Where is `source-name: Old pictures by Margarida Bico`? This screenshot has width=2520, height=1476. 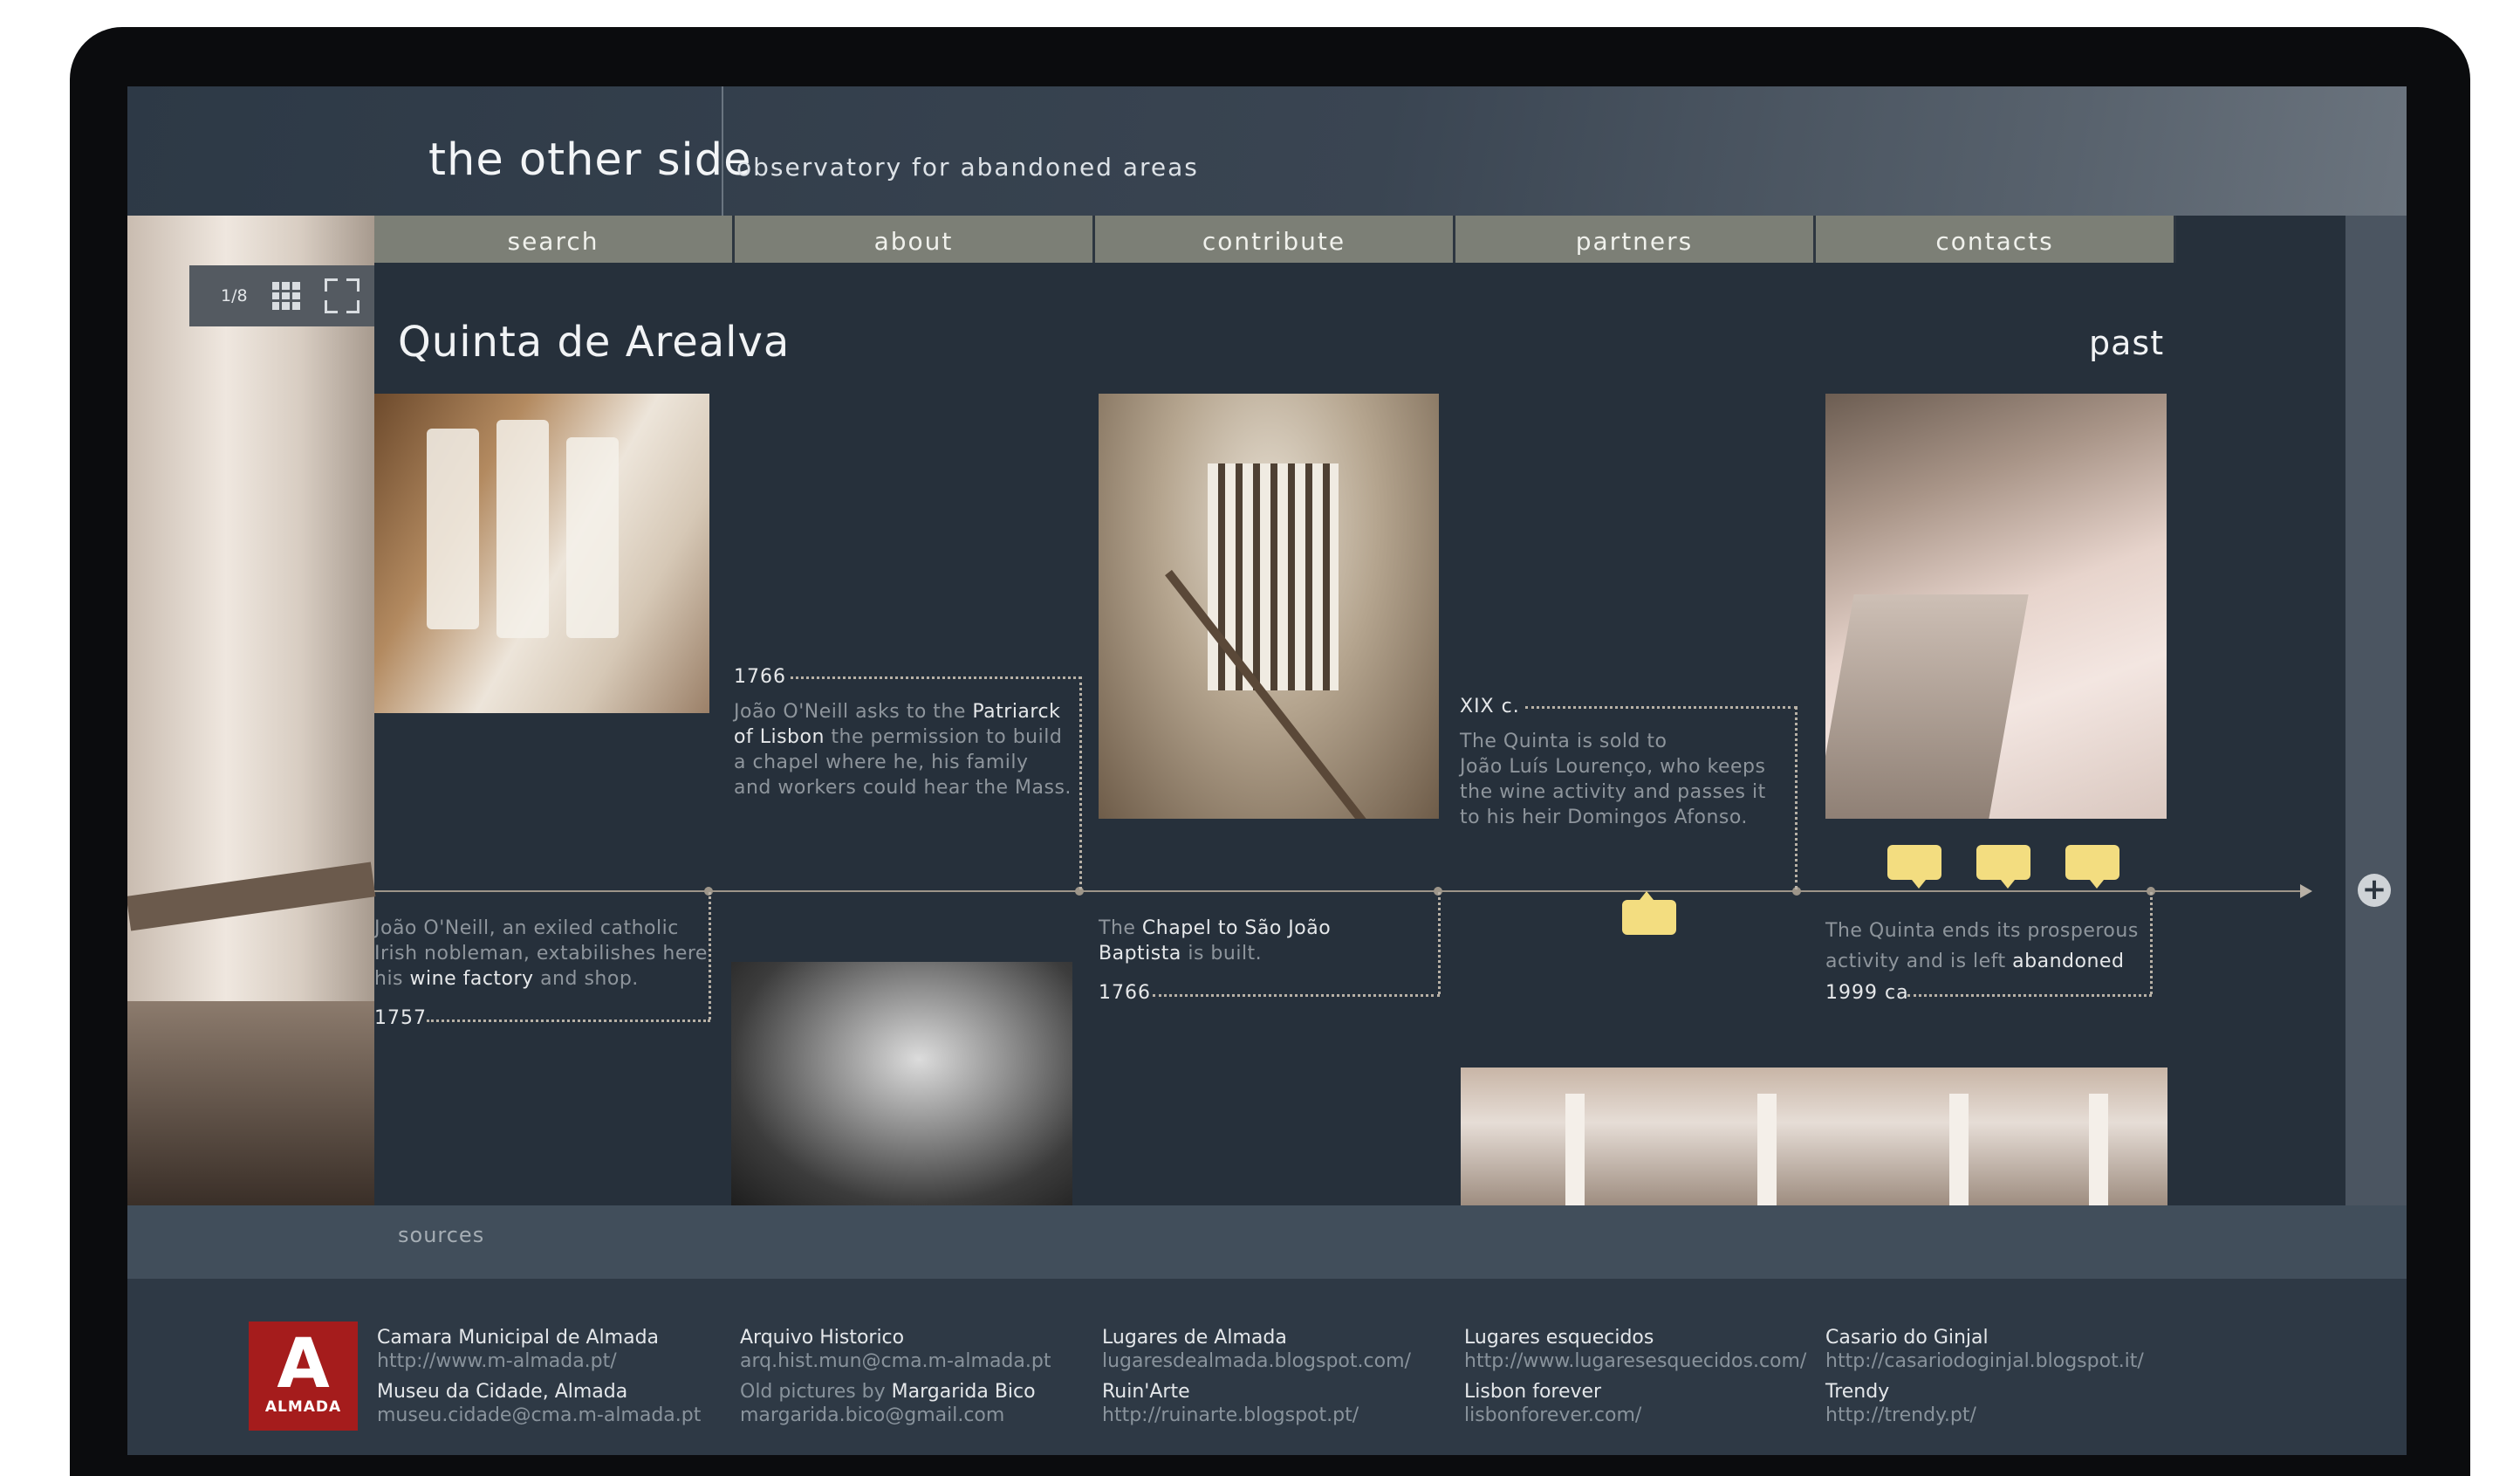
source-name: Old pictures by Margarida Bico is located at coordinates (888, 1392).